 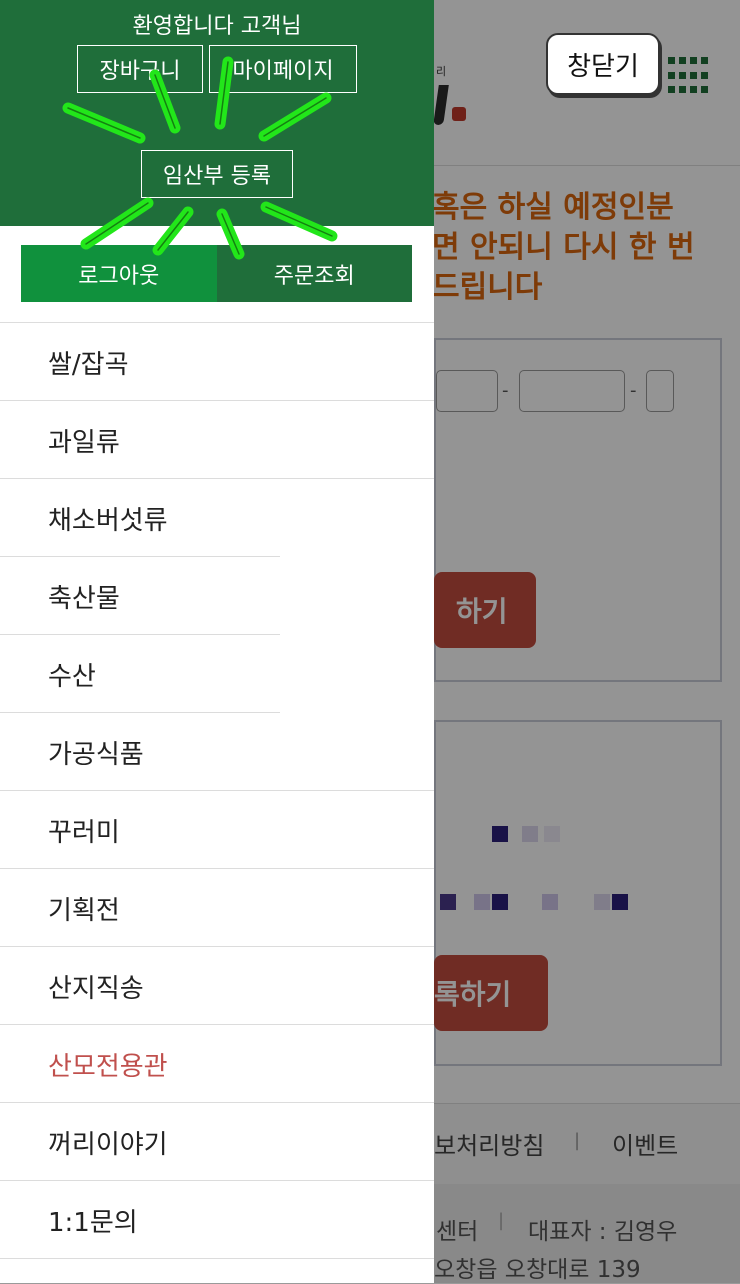 What do you see at coordinates (217, 596) in the screenshot?
I see `menu-item-livestock: 축산물` at bounding box center [217, 596].